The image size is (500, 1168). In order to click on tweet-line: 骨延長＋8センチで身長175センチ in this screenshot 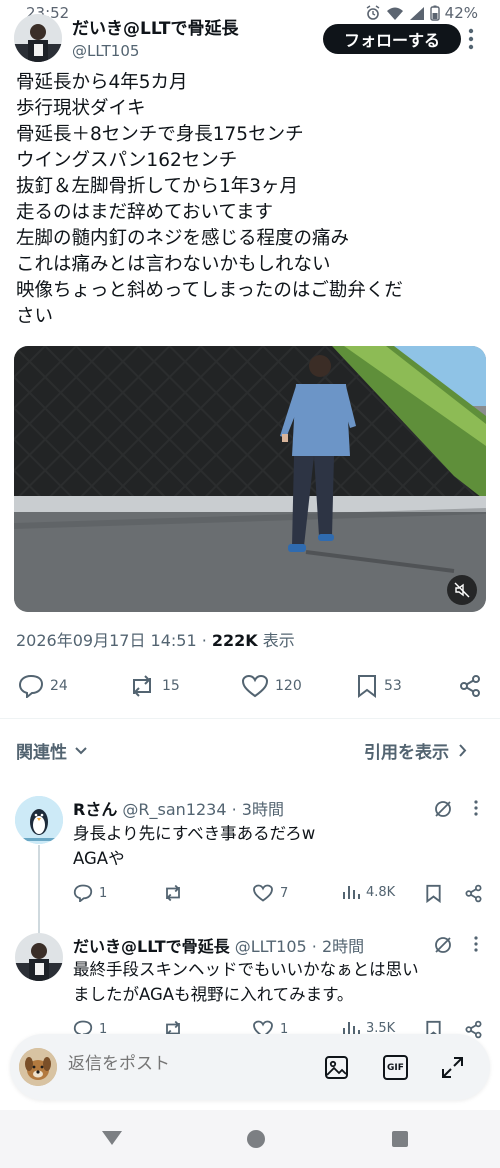, I will do `click(160, 134)`.